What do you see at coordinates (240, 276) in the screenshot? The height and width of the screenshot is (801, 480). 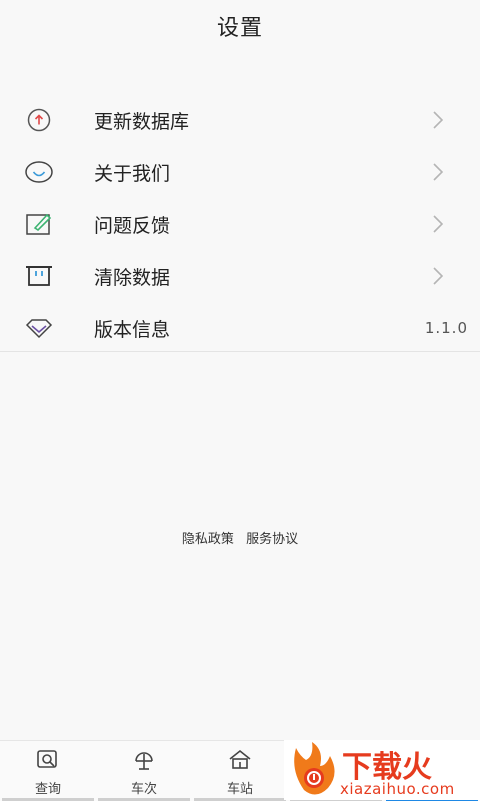 I see `menu-item-clear-data: 清除数据` at bounding box center [240, 276].